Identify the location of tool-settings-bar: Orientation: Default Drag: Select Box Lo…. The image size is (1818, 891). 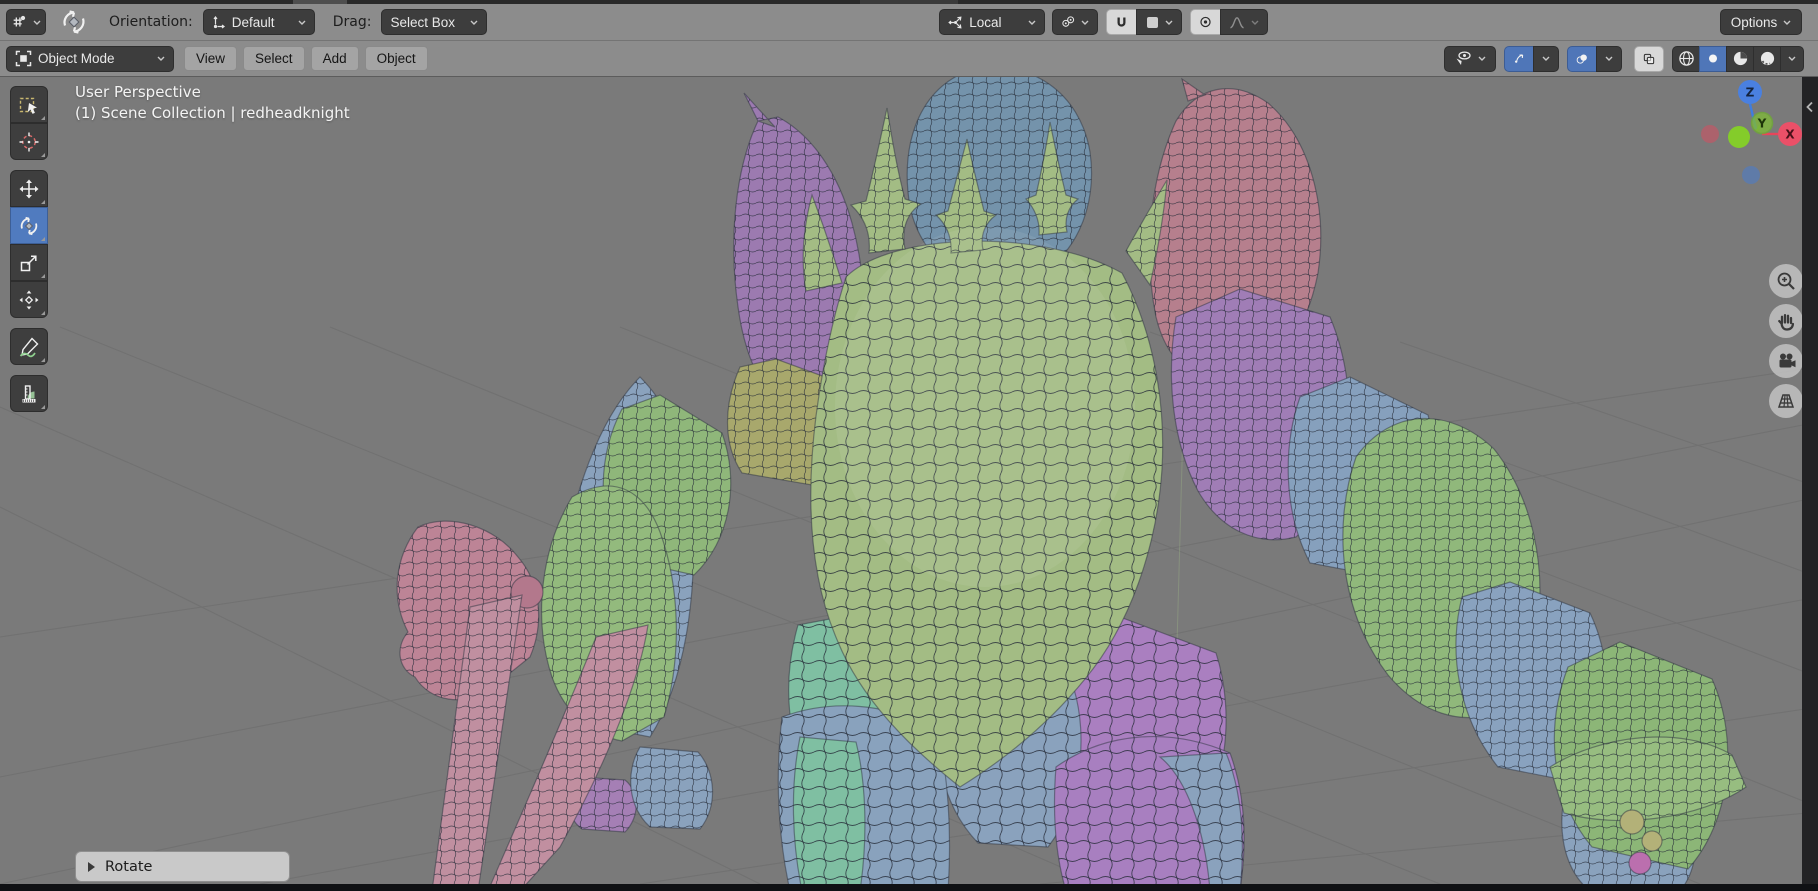
(909, 22).